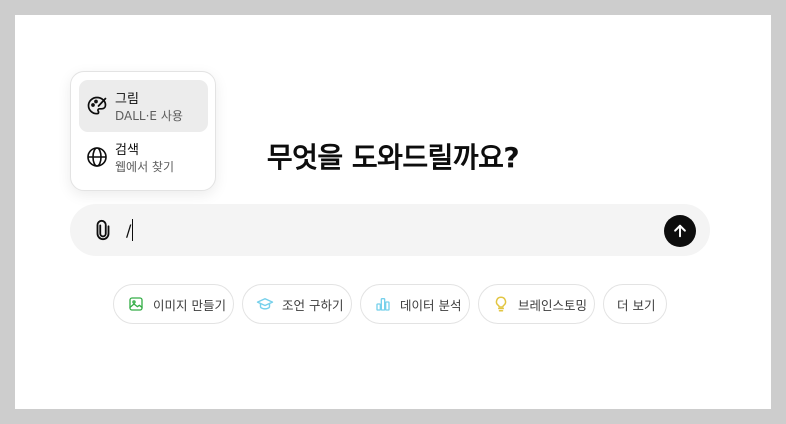 Image resolution: width=786 pixels, height=424 pixels. Describe the element at coordinates (431, 305) in the screenshot. I see `suggestion-label: 데이터 분석` at that location.